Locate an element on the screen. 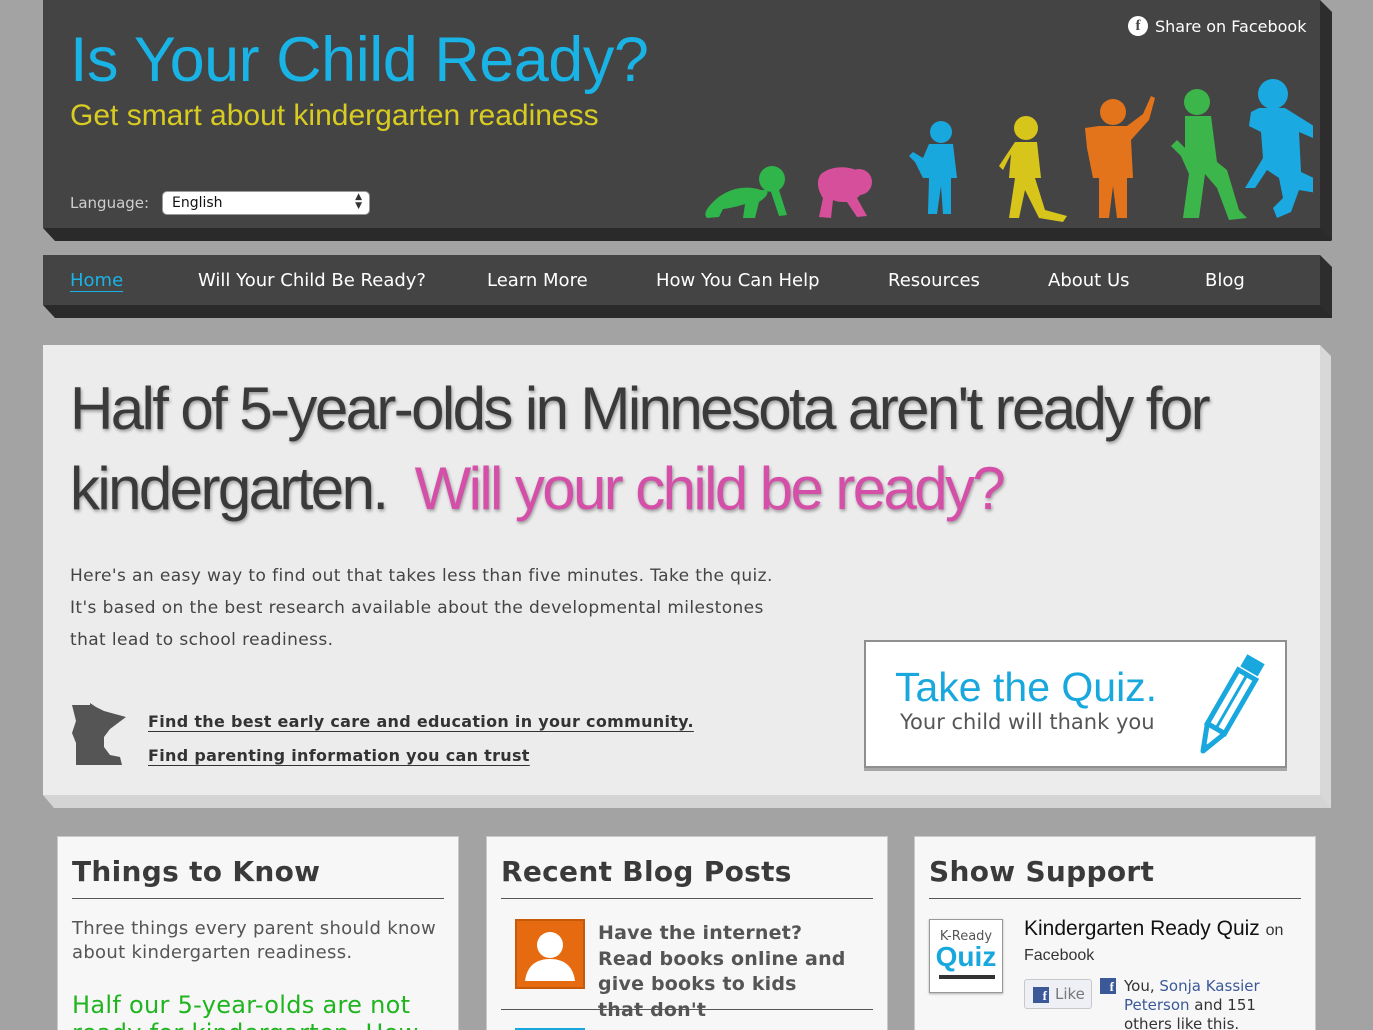 The height and width of the screenshot is (1030, 1373). page-name-link: Kindergarten Ready Quiz is located at coordinates (1142, 928).